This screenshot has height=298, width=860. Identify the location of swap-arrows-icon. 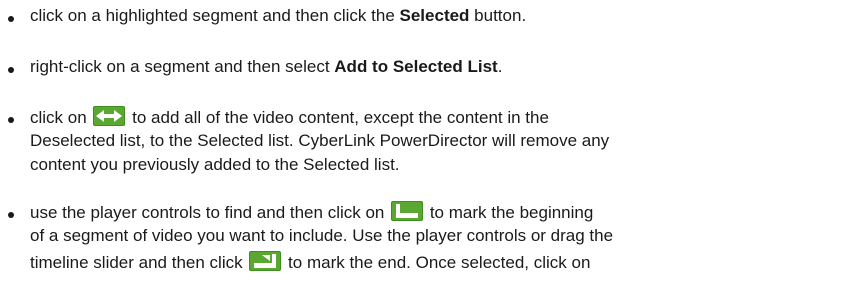
(109, 116).